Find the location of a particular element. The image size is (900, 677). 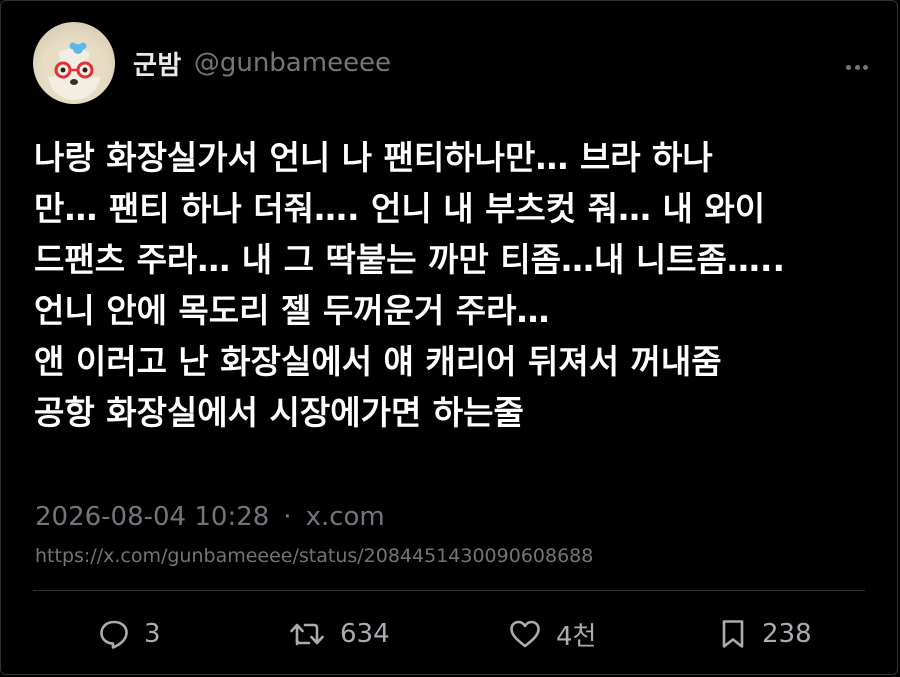

retweet-button: 634 is located at coordinates (339, 634).